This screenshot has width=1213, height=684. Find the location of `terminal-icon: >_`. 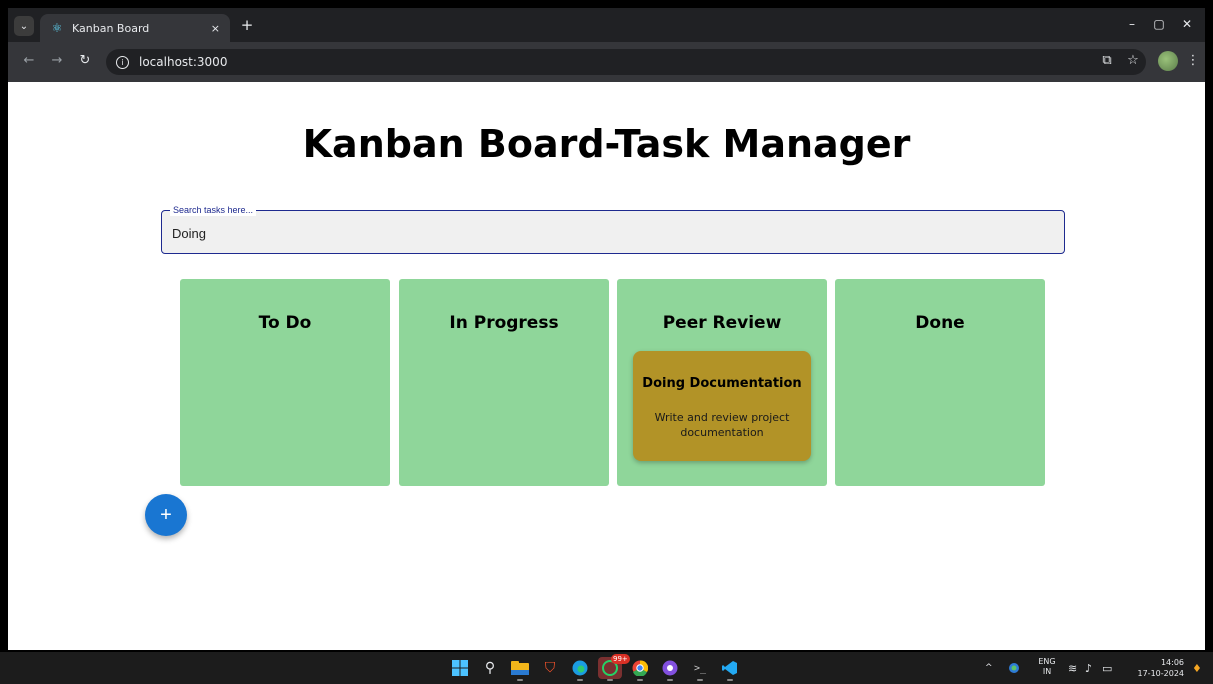

terminal-icon: >_ is located at coordinates (700, 669).